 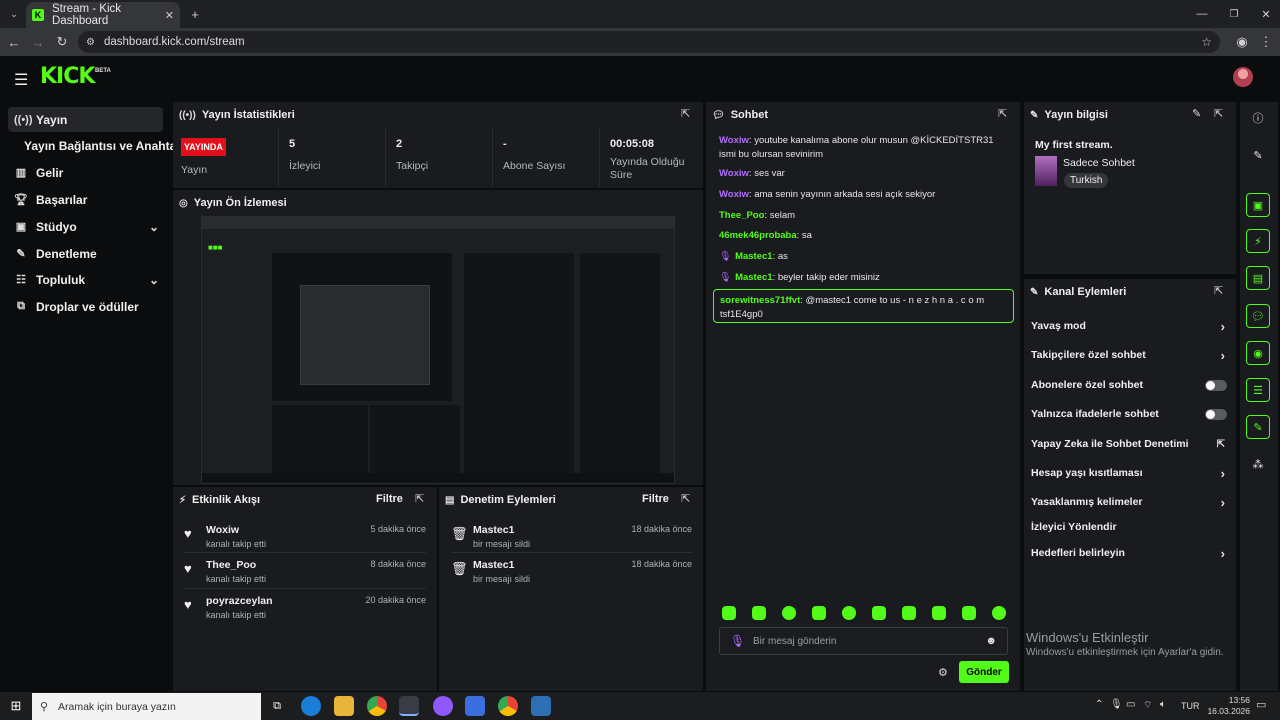 I want to click on site-info-icon: ⚙, so click(x=90, y=42).